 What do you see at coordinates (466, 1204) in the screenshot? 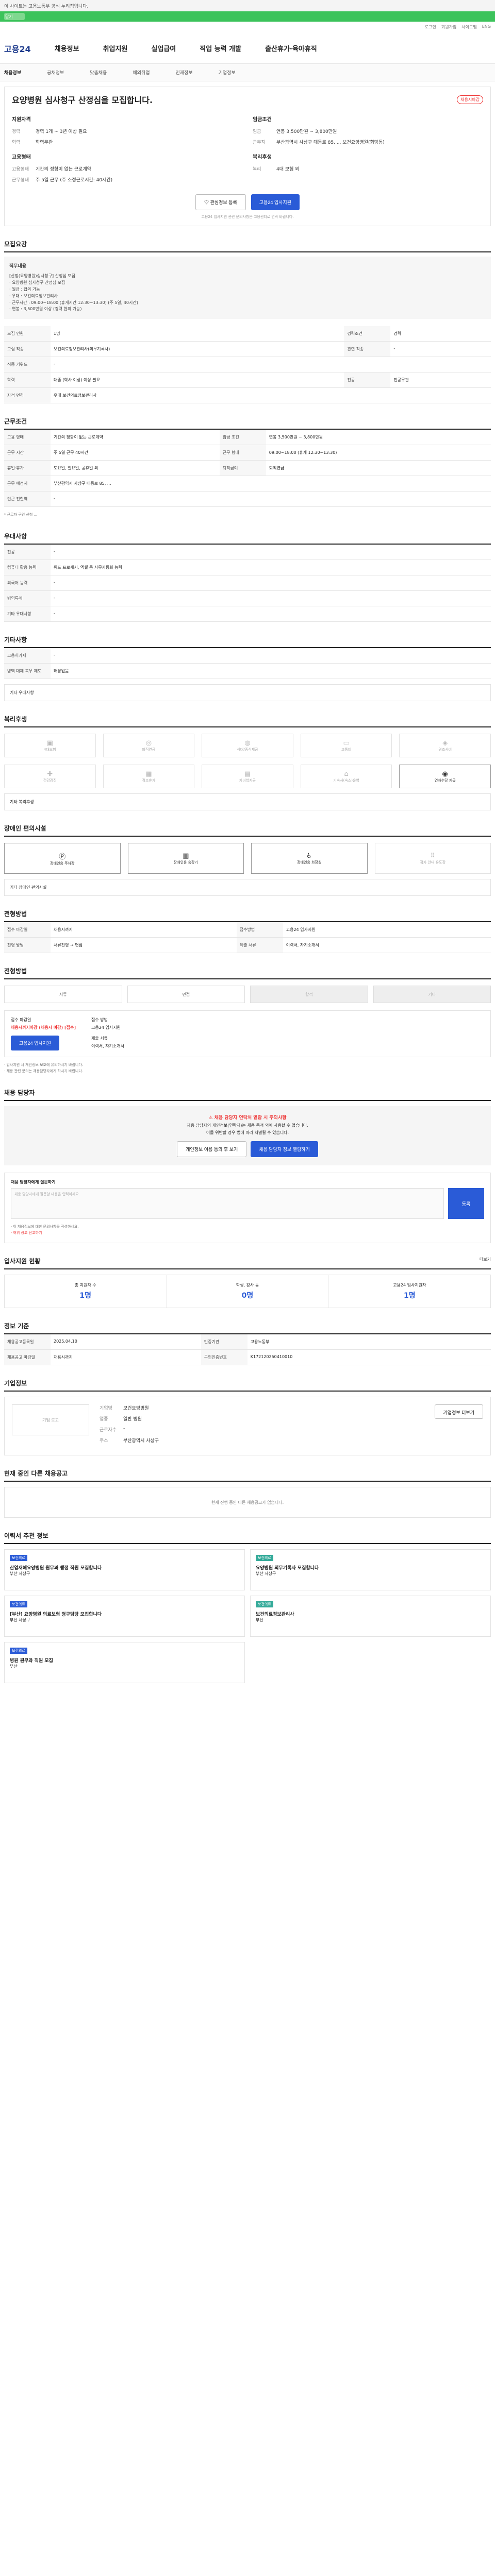
I see `submit-question-button: 등록` at bounding box center [466, 1204].